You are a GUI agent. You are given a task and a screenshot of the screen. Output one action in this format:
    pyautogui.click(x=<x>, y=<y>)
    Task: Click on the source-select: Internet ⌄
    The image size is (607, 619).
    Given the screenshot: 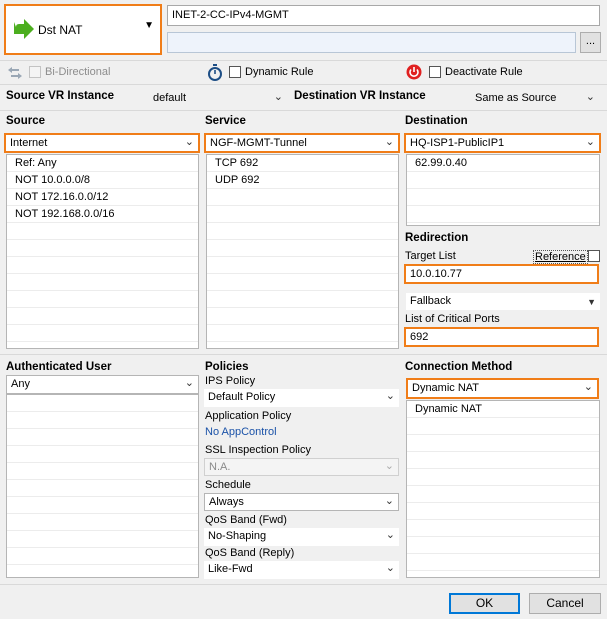 What is the action you would take?
    pyautogui.click(x=102, y=143)
    